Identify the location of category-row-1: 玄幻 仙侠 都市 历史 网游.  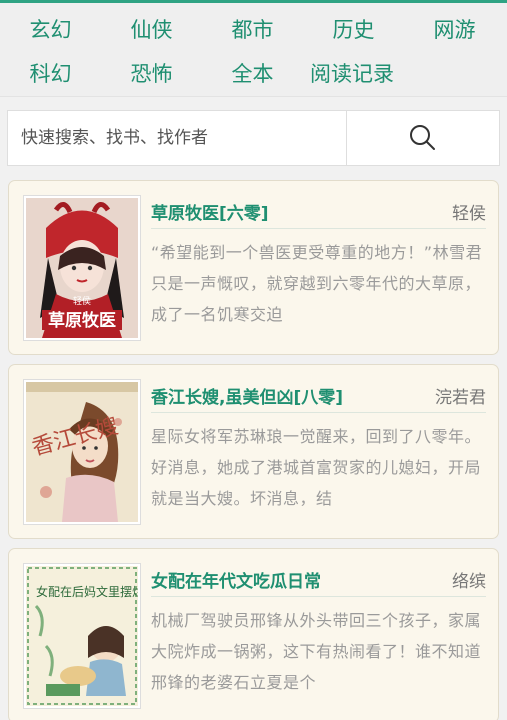
(253, 29).